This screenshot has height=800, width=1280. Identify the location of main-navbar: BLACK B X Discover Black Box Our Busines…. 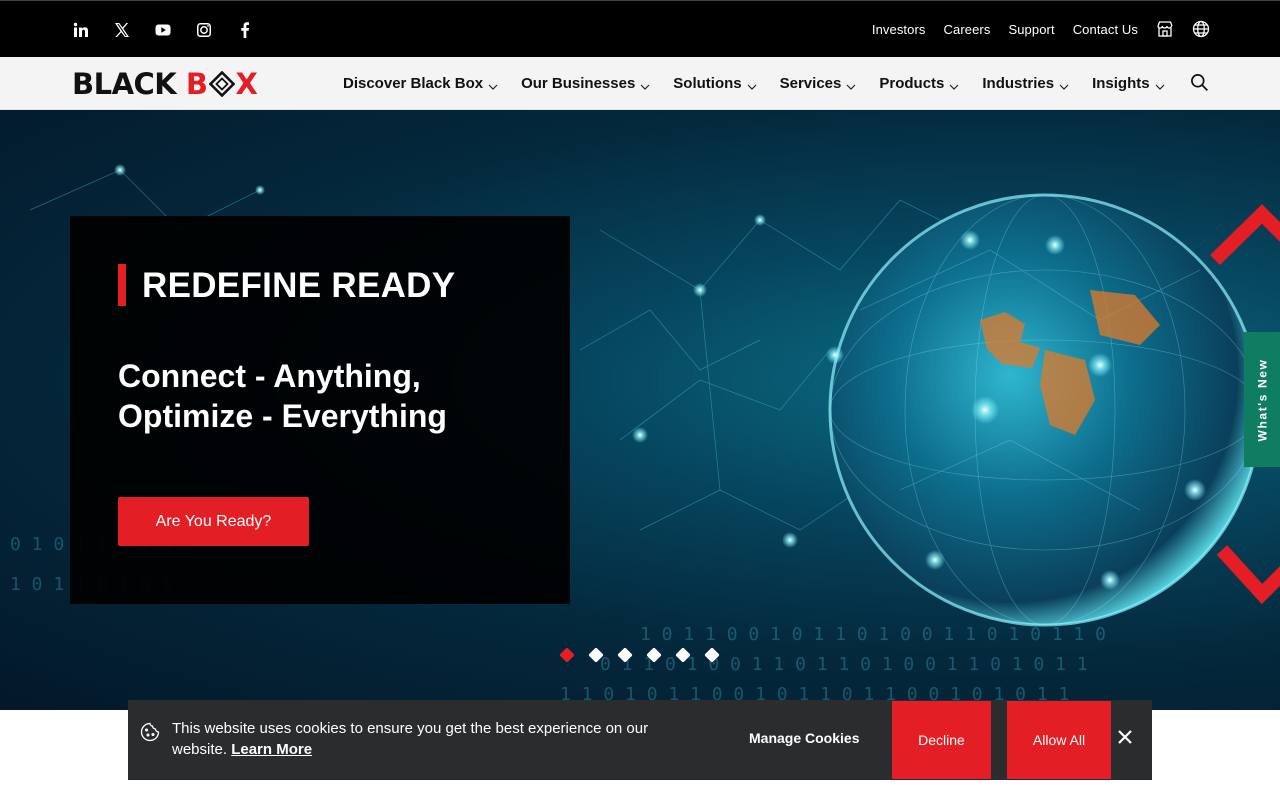
(640, 83).